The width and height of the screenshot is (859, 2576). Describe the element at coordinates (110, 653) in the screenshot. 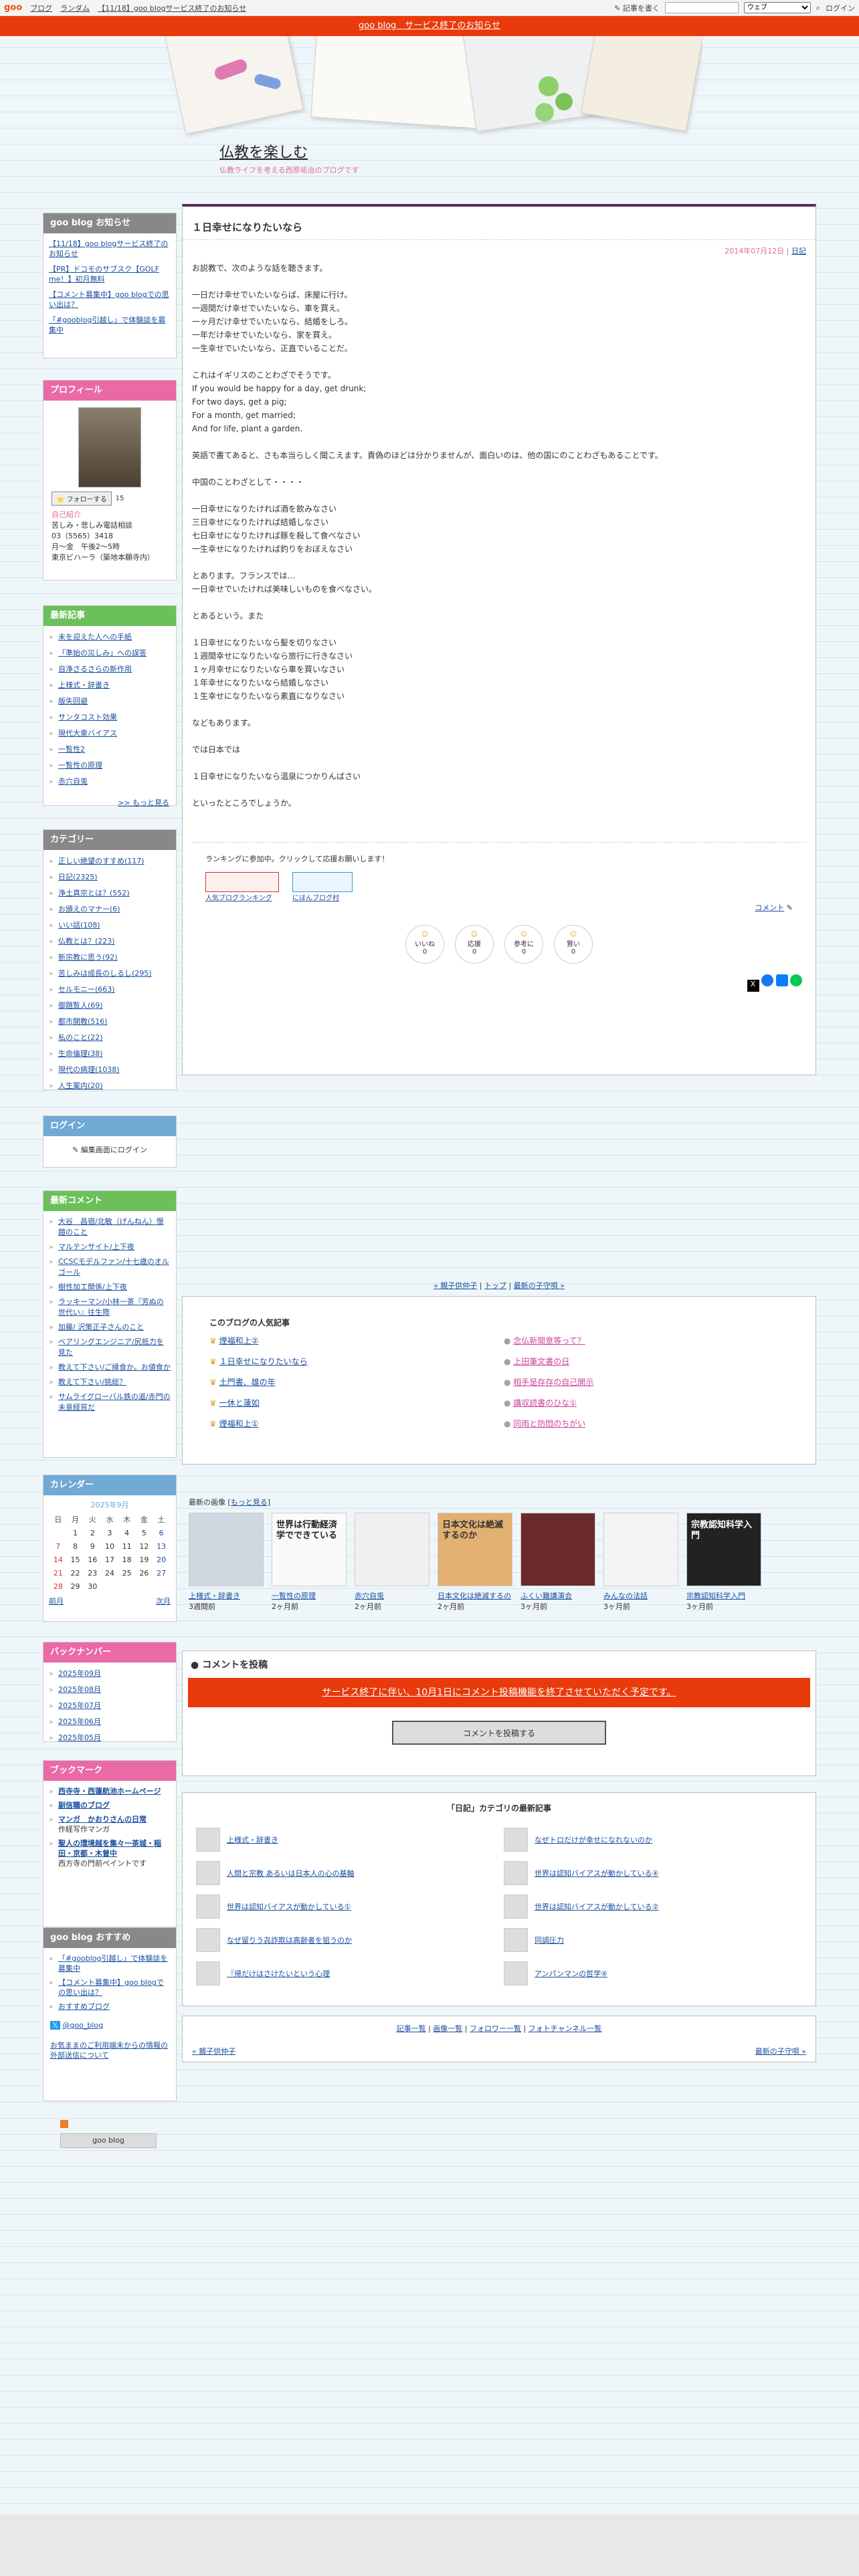

I see `recent-item: 「準始の災しみ」への誤答` at that location.